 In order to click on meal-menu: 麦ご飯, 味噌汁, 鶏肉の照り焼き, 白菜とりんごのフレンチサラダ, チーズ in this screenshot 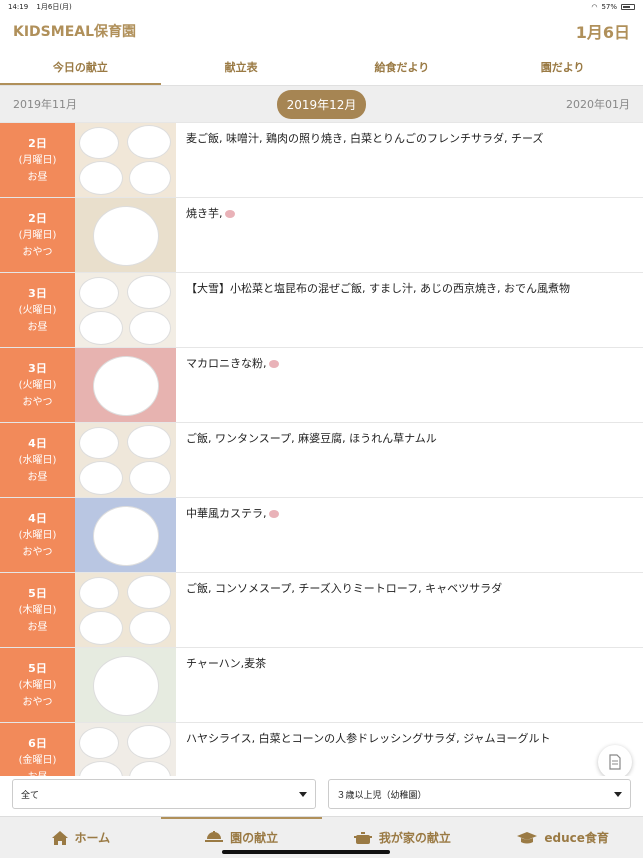, I will do `click(409, 160)`.